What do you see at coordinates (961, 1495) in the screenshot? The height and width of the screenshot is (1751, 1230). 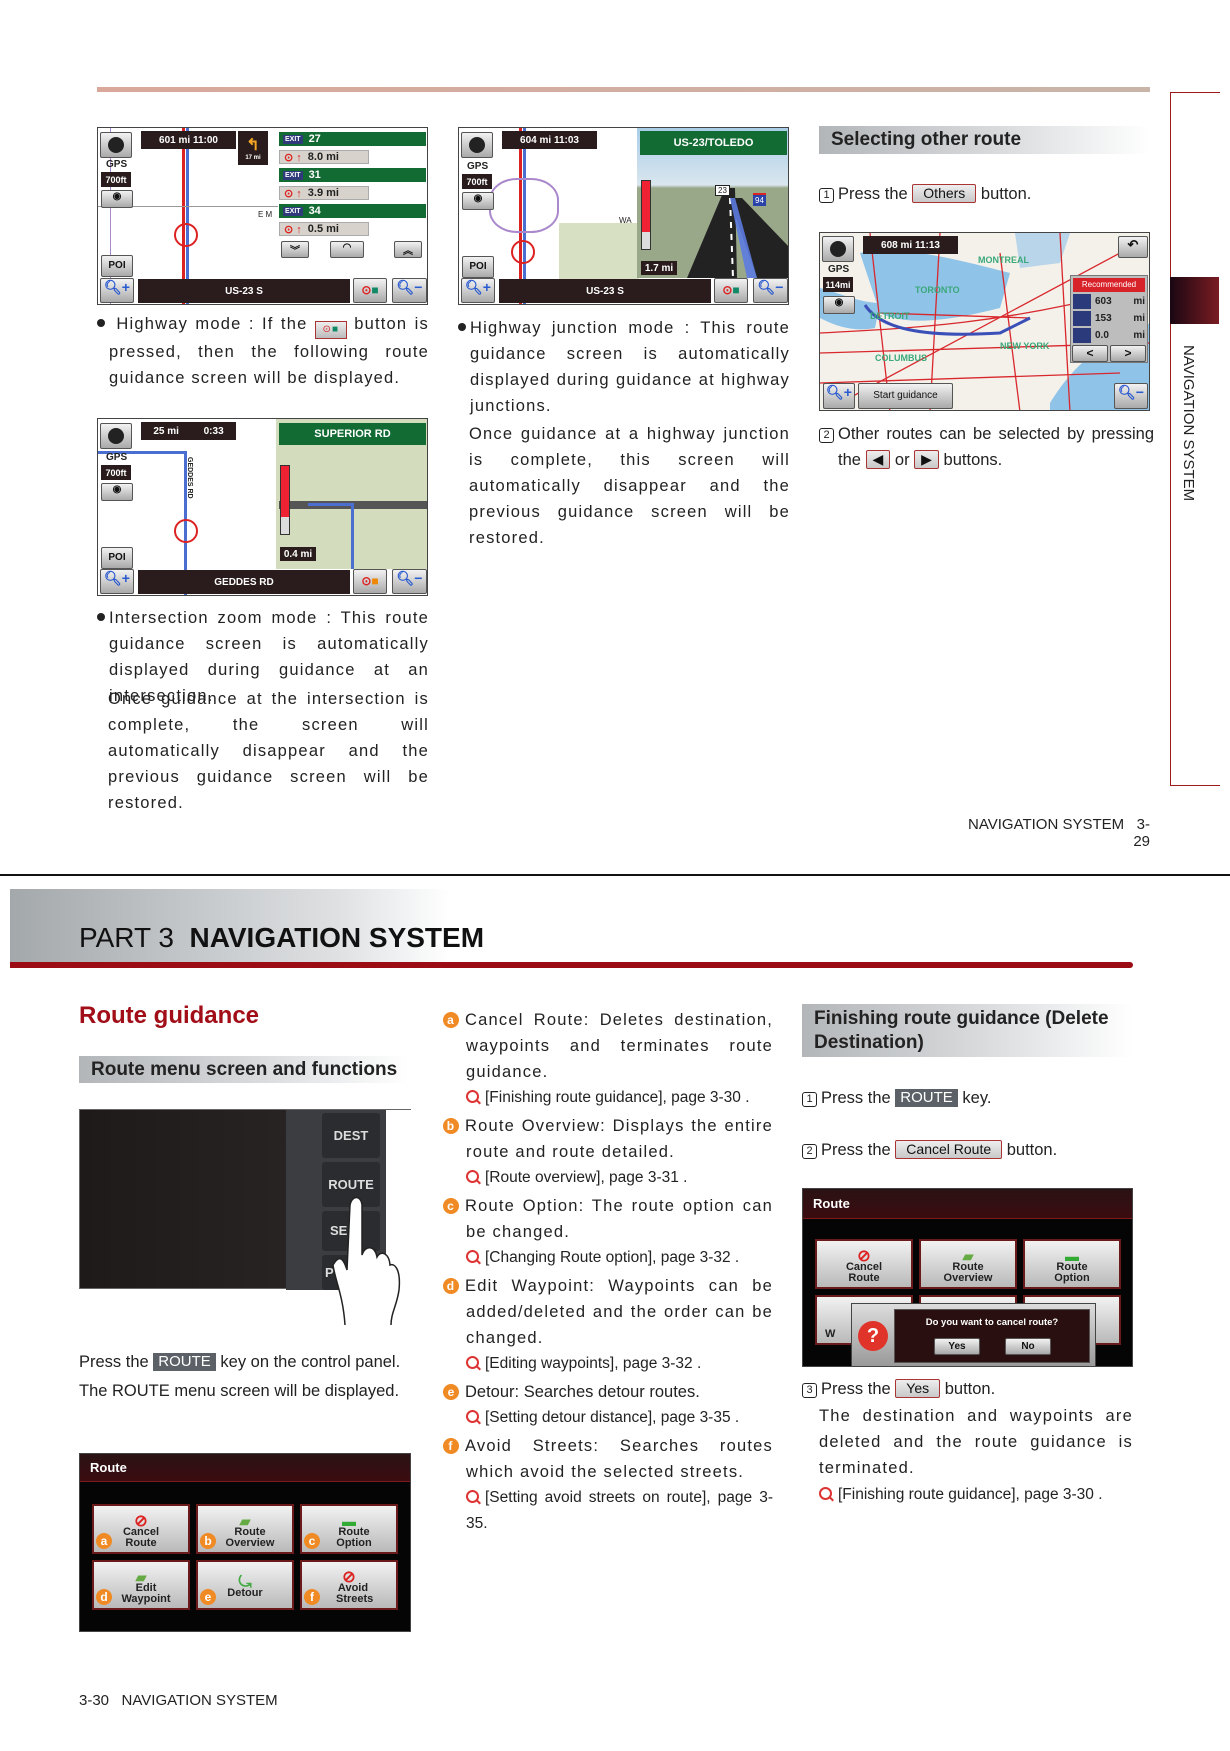 I see `finish-reference: [Finishing route guidance], page 3-30 .` at bounding box center [961, 1495].